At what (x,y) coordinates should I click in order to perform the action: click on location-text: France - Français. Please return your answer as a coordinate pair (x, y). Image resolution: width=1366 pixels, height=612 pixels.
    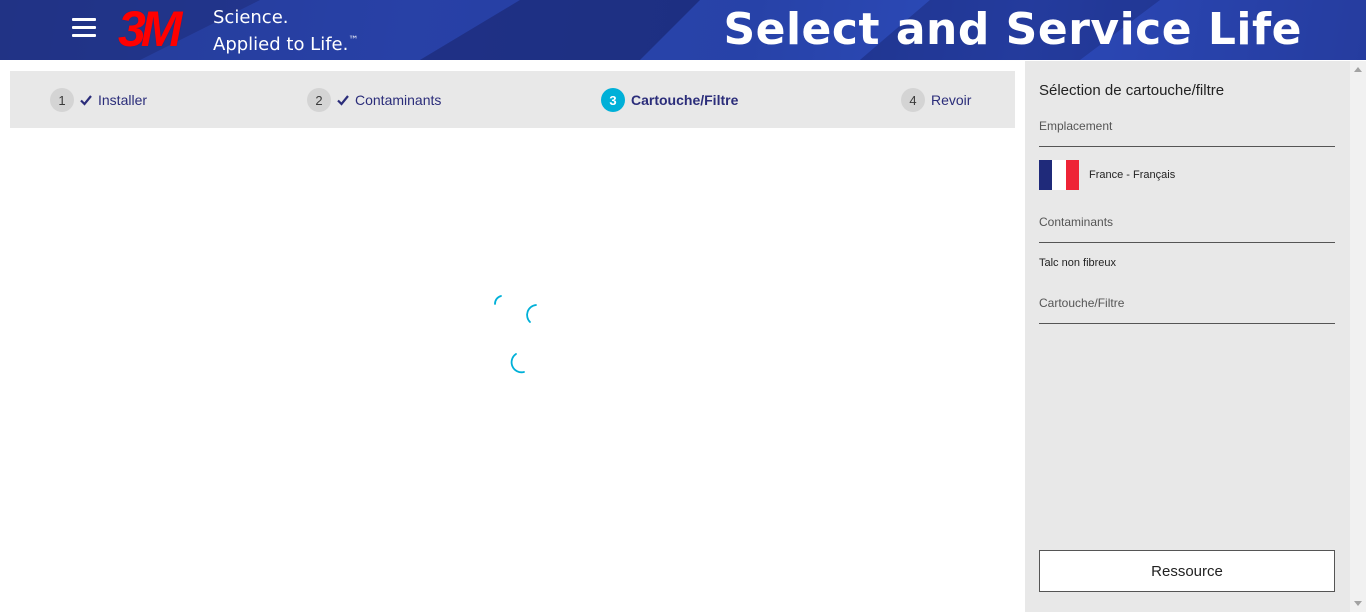
    Looking at the image, I should click on (1132, 175).